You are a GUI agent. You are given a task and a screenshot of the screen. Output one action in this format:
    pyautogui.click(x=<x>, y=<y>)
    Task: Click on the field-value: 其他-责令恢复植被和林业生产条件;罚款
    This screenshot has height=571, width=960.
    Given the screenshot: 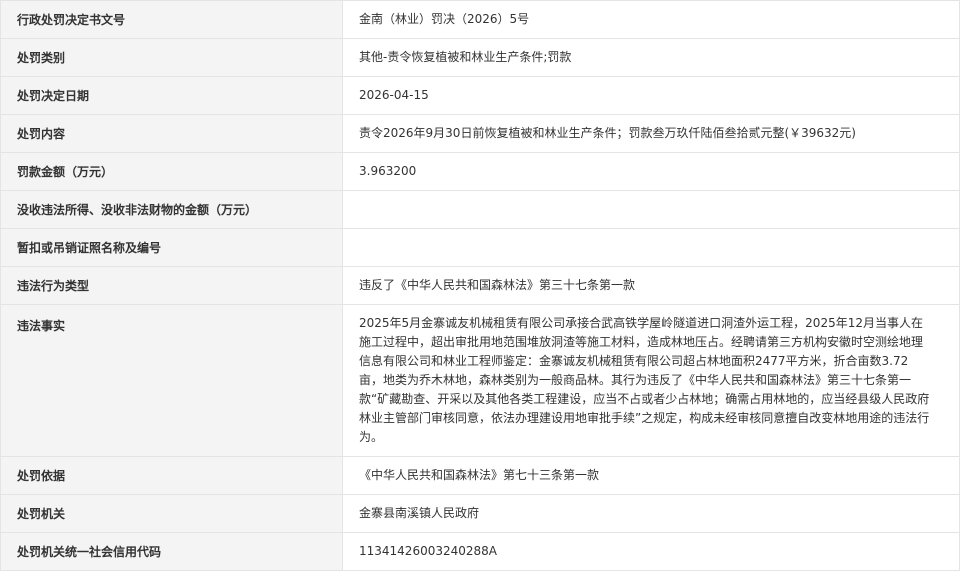 What is the action you would take?
    pyautogui.click(x=651, y=57)
    